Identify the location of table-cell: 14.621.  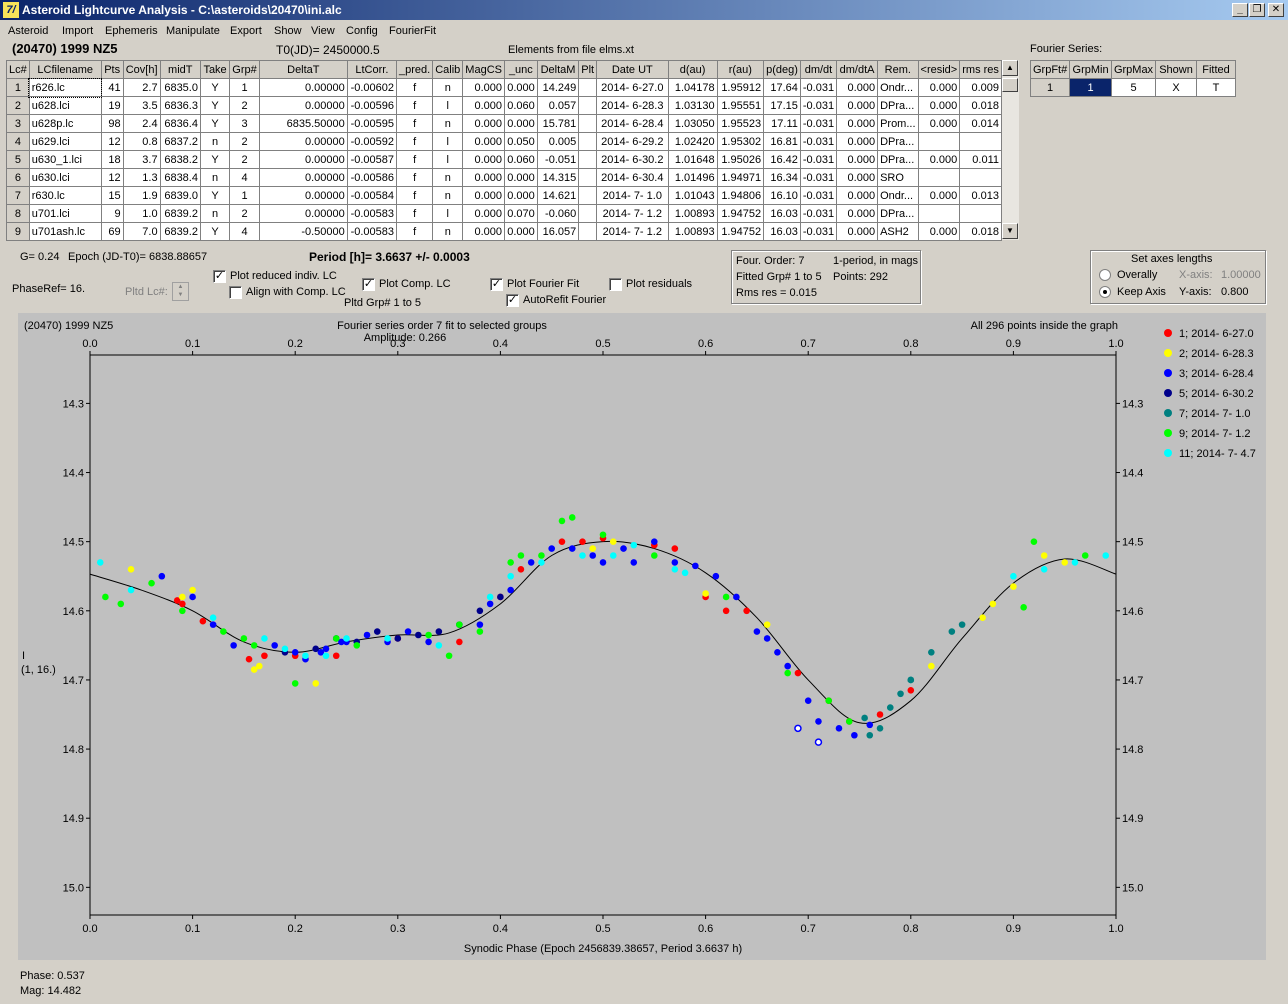
(558, 195).